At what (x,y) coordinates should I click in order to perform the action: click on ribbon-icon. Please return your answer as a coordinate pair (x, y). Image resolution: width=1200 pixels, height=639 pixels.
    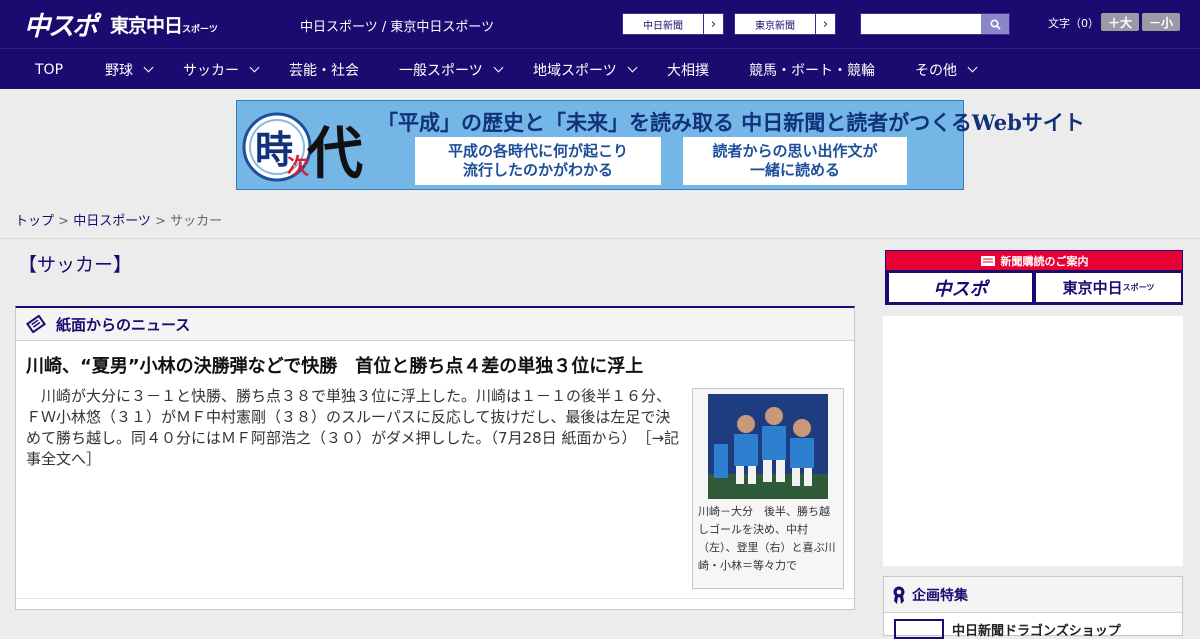
    Looking at the image, I should click on (899, 595).